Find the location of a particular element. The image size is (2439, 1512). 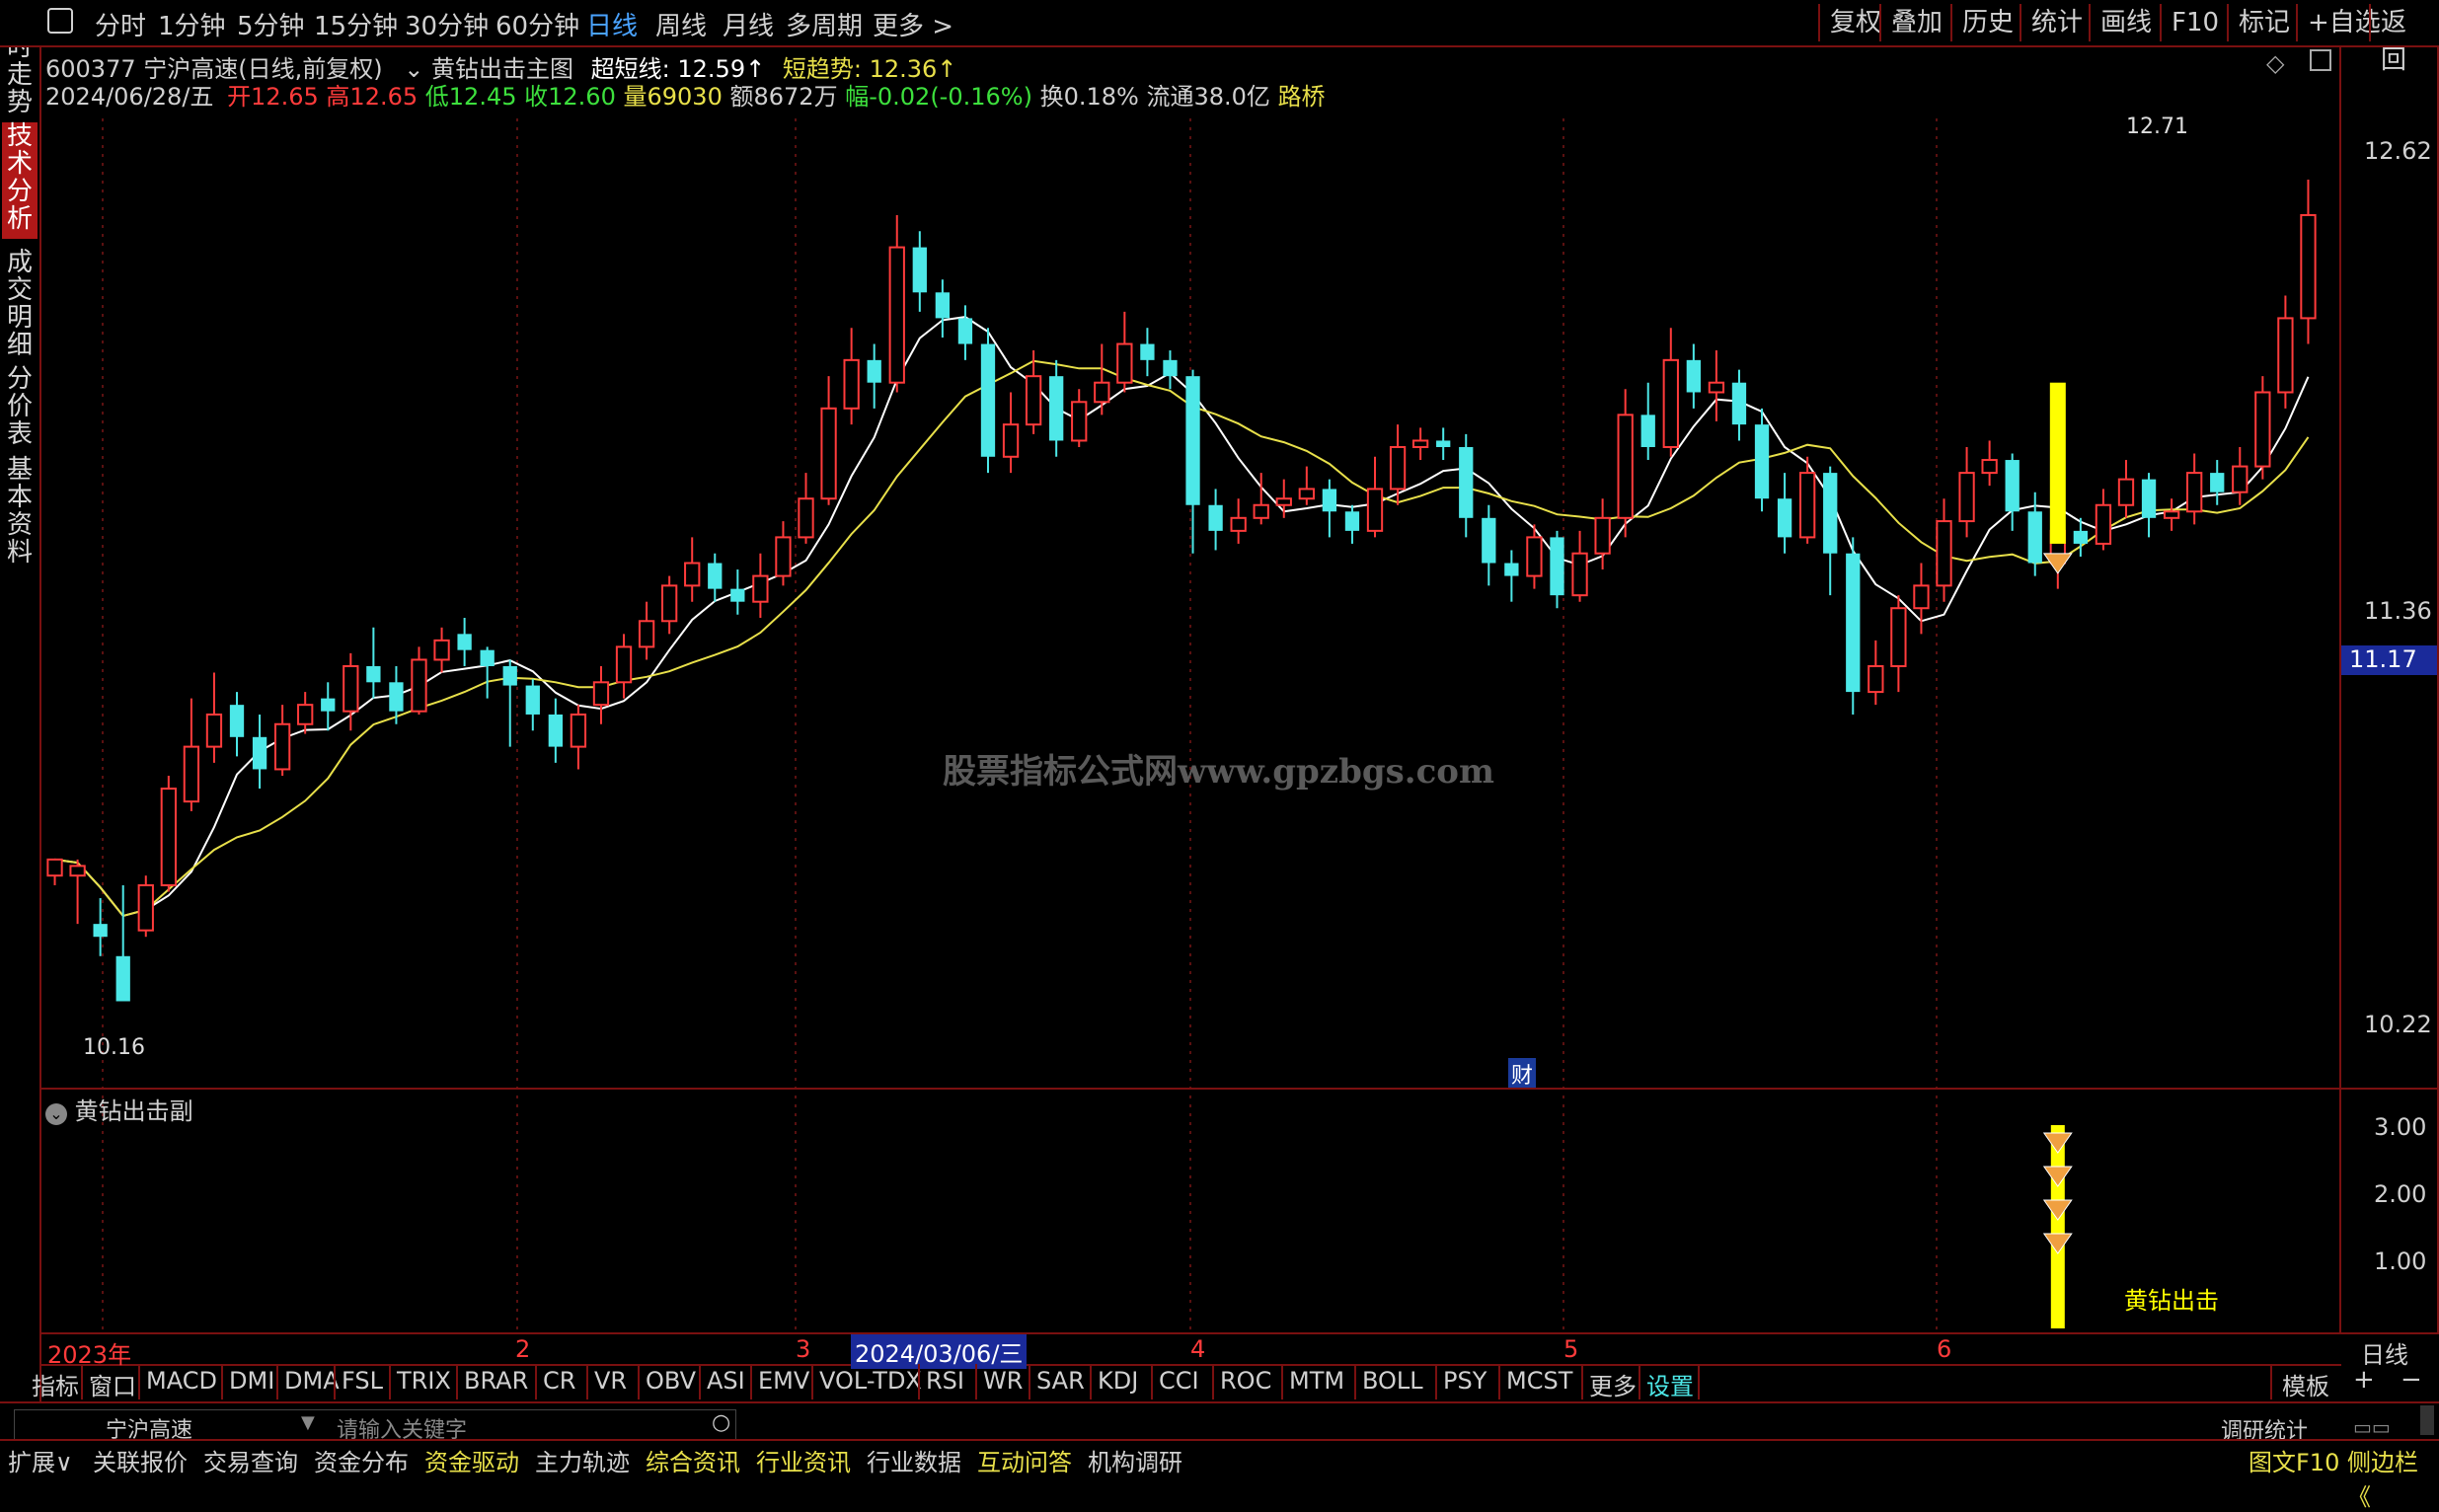

footer-tab-0: 扩展∨ is located at coordinates (40, 1460).